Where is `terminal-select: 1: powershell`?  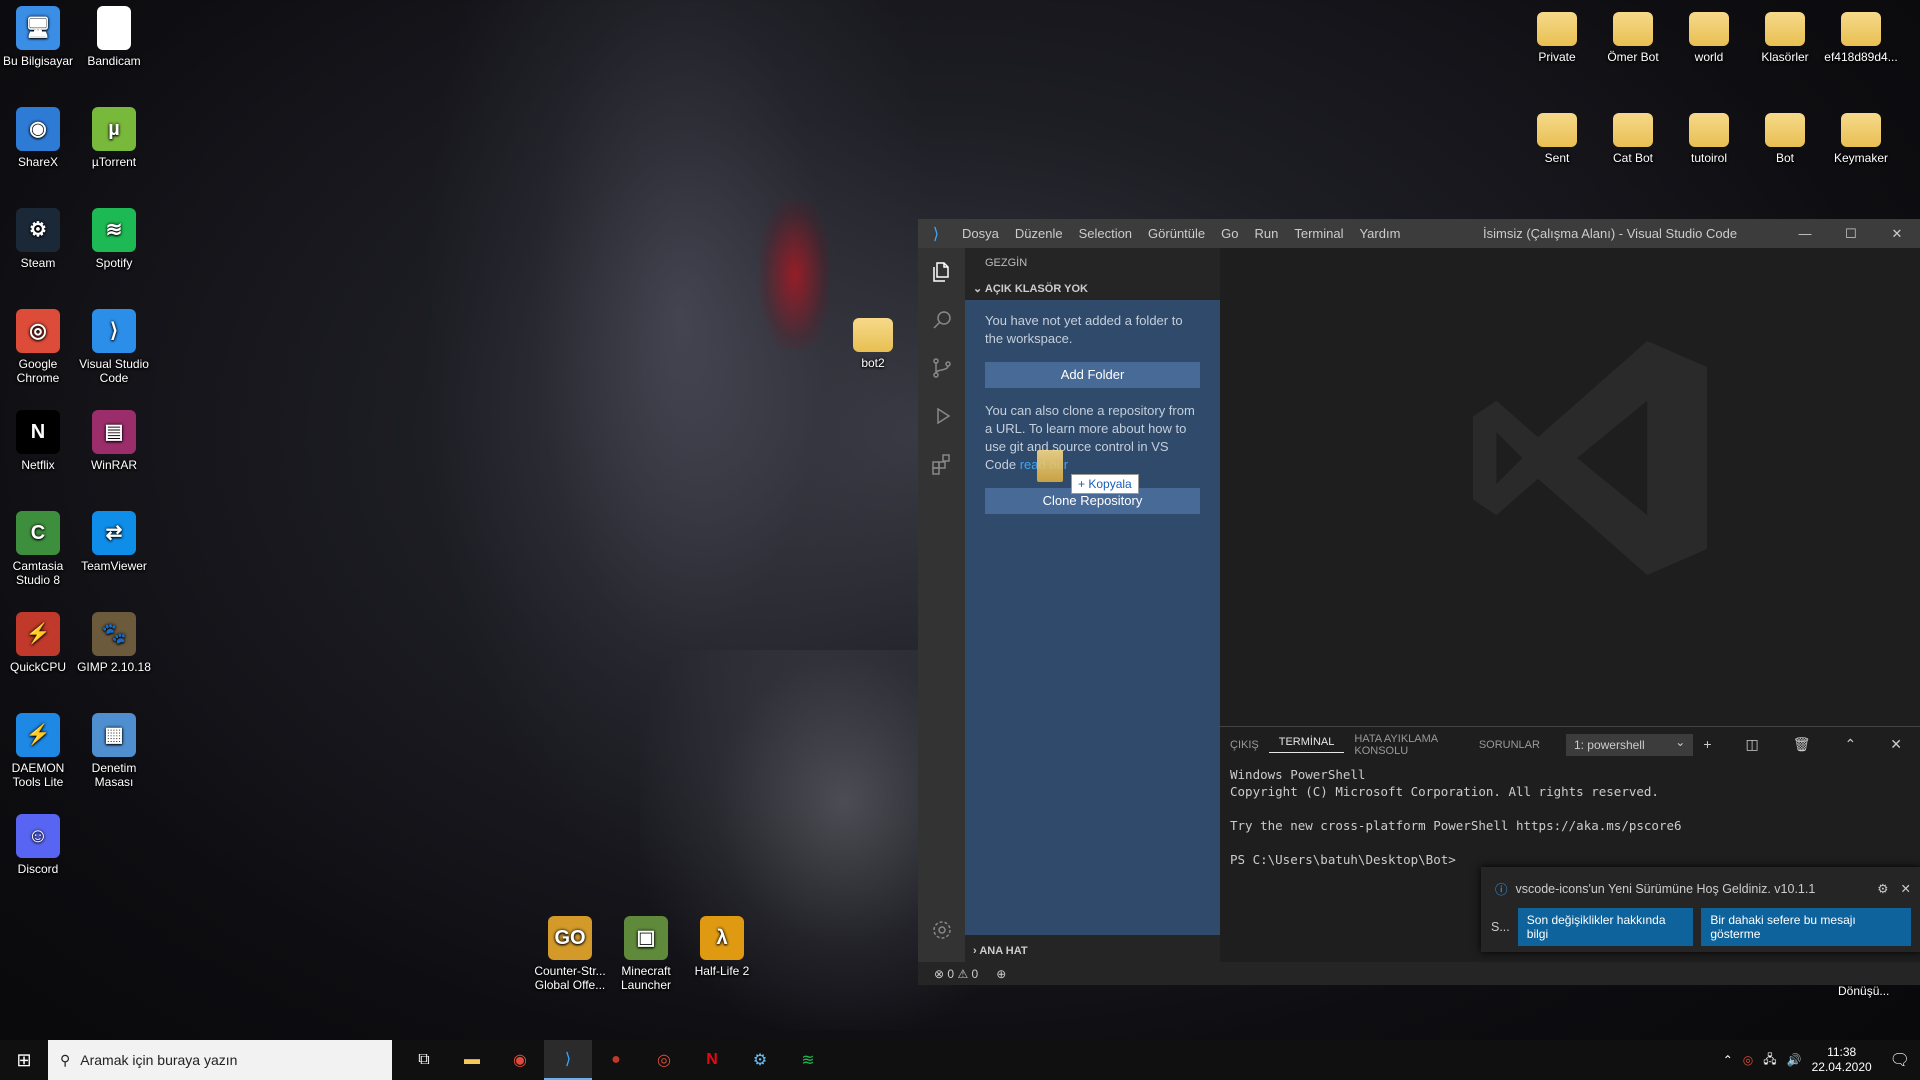
terminal-select: 1: powershell is located at coordinates (1629, 743).